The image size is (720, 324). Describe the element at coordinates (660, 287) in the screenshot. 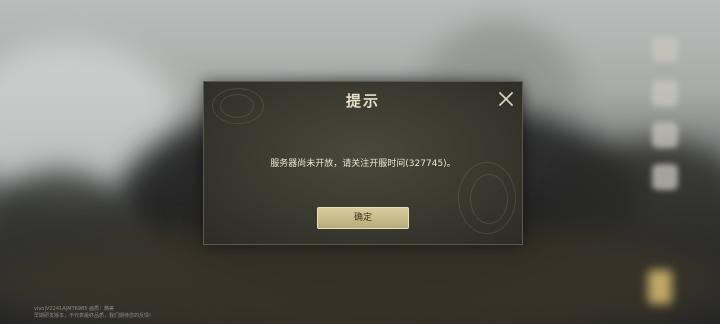

I see `background-lantern` at that location.